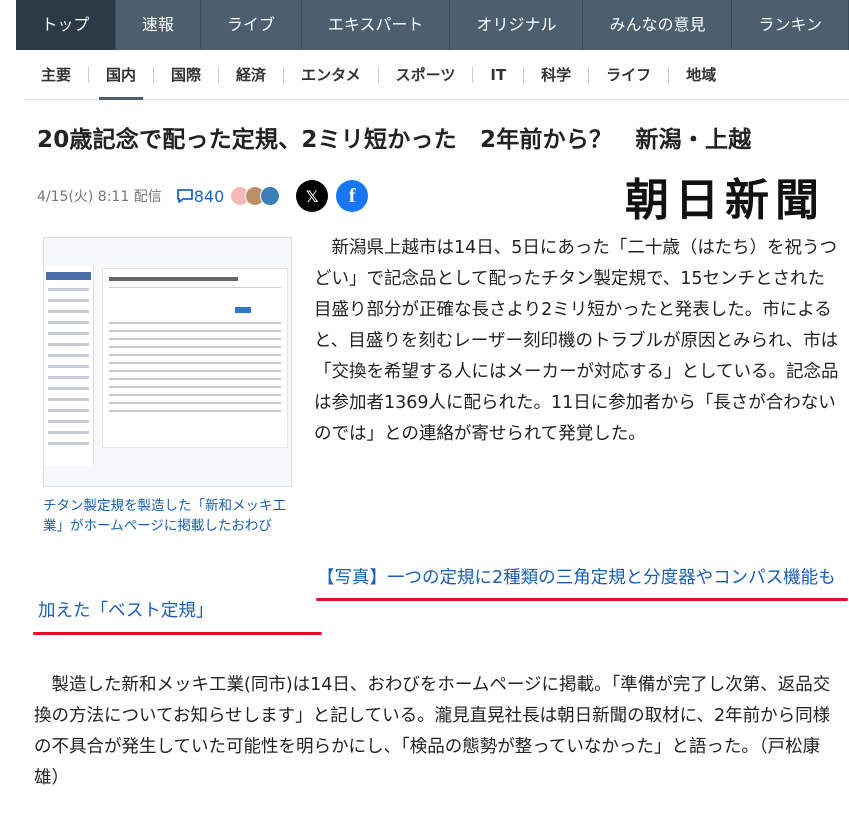 Image resolution: width=849 pixels, height=833 pixels. I want to click on publish-date: 4/15(火) 8:11 配信, so click(99, 197).